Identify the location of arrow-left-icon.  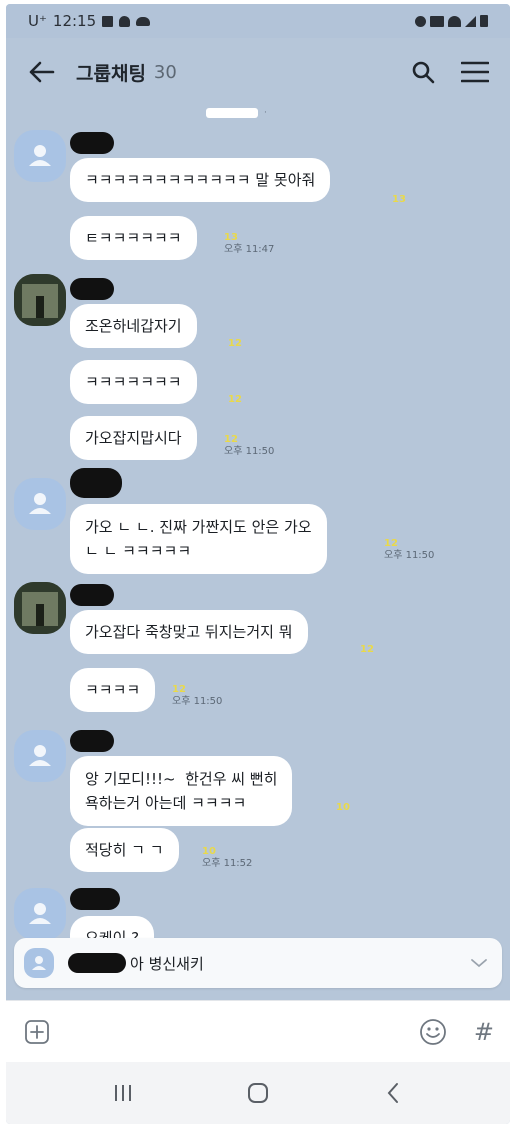
(42, 72).